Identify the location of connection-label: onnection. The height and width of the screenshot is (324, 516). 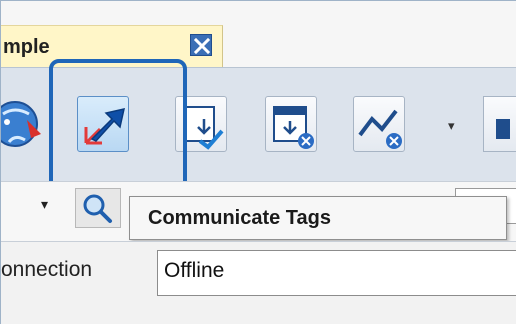
(47, 269).